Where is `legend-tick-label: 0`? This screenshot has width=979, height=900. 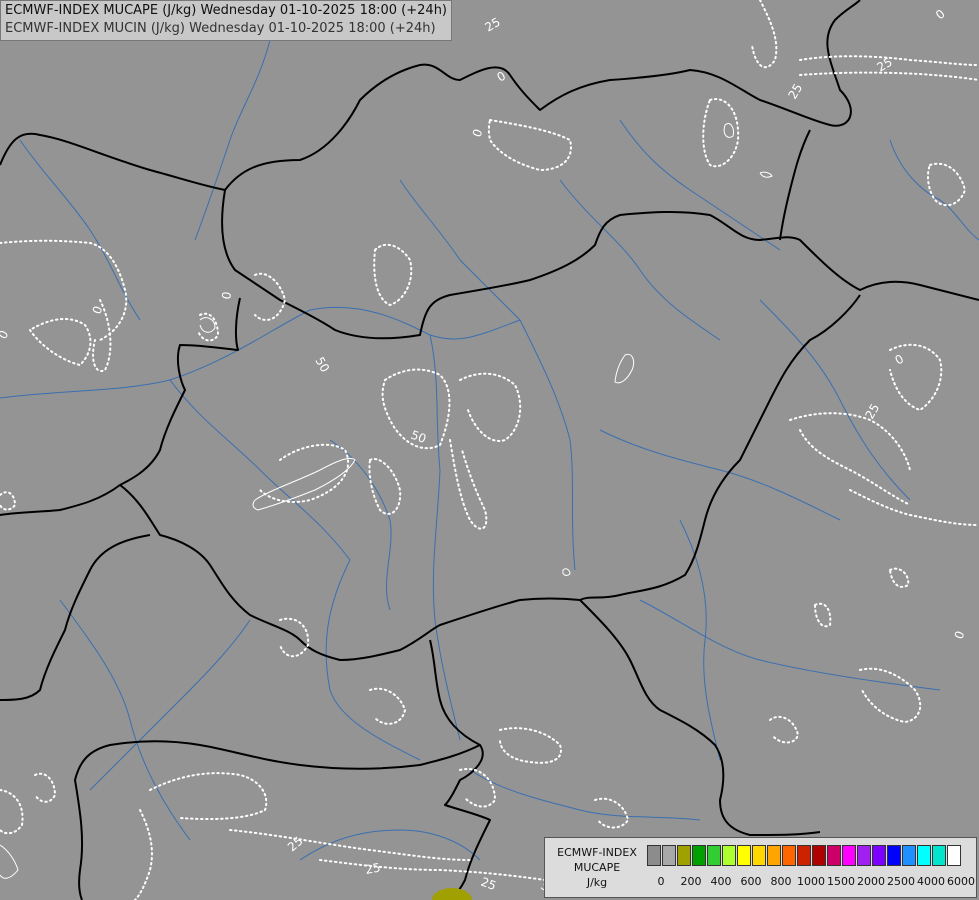 legend-tick-label: 0 is located at coordinates (661, 881).